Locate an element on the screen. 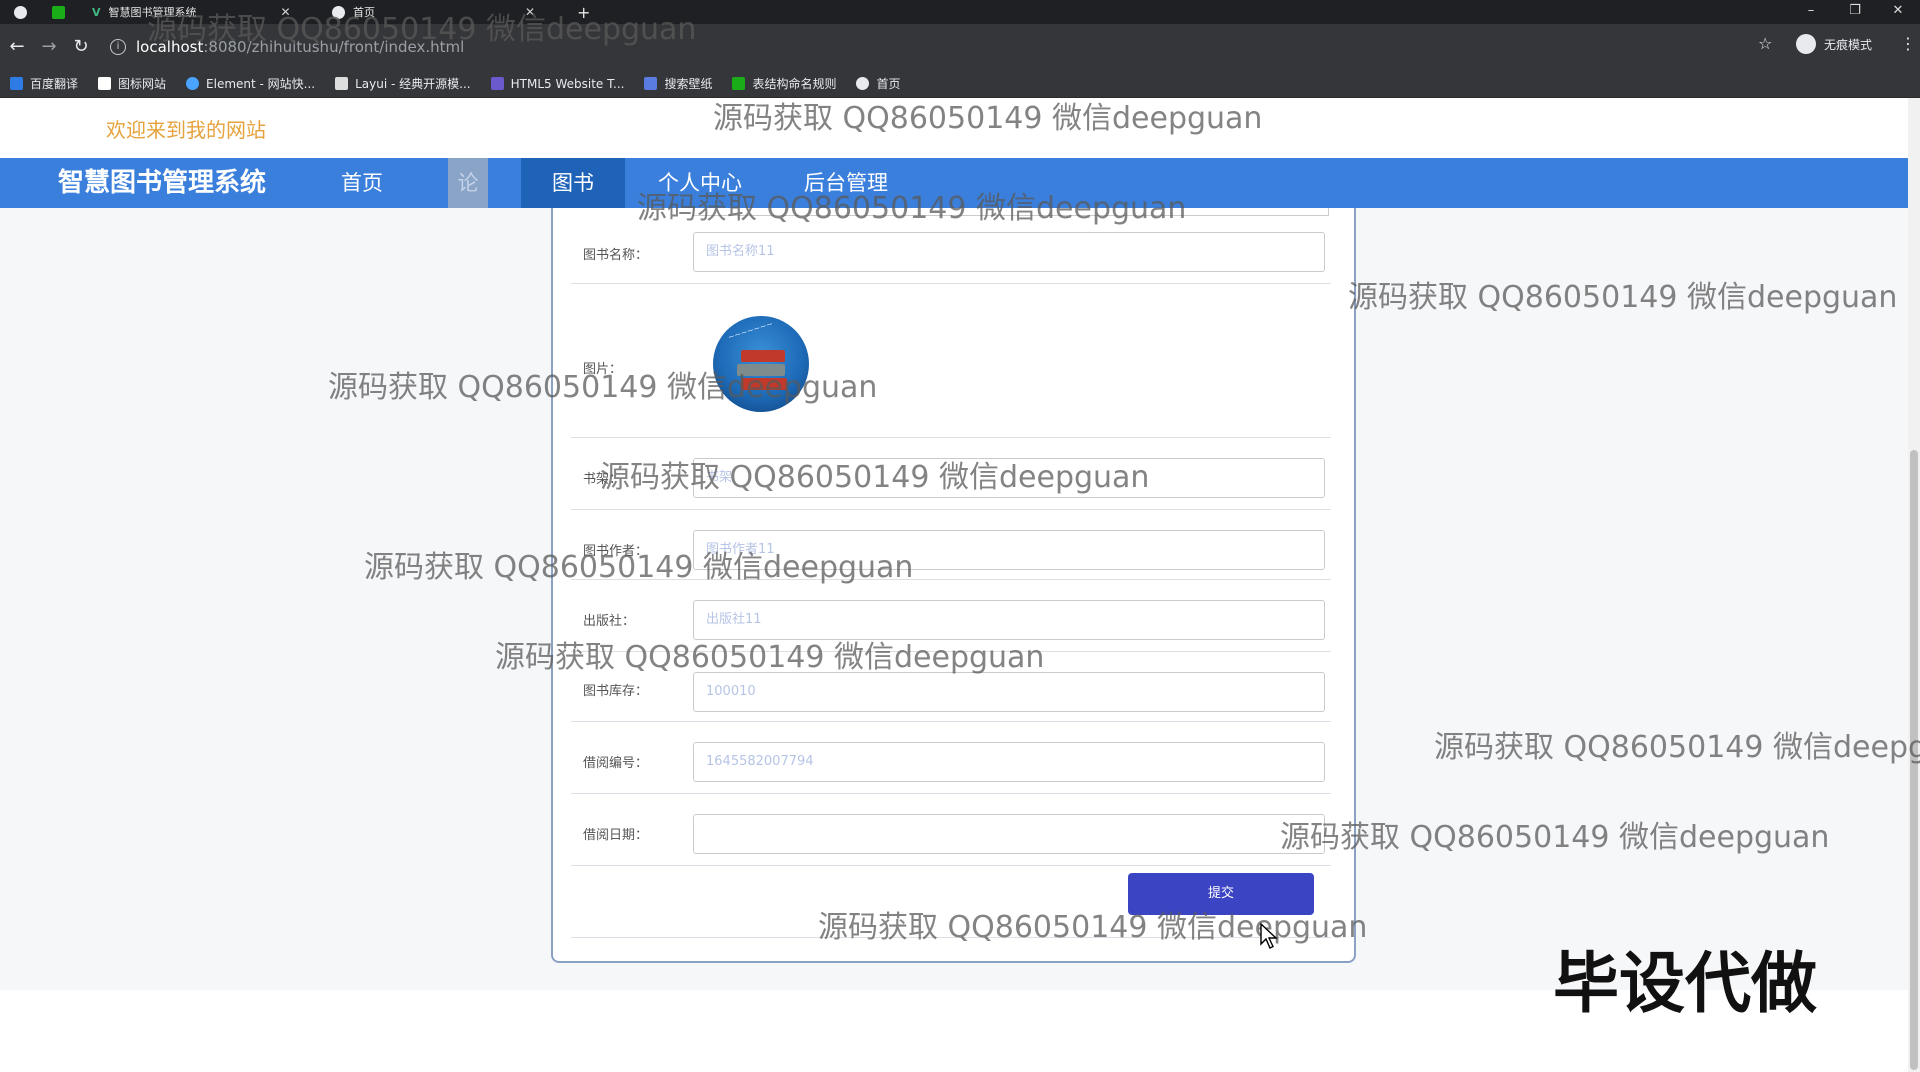  reload-icon: ↻ is located at coordinates (81, 47).